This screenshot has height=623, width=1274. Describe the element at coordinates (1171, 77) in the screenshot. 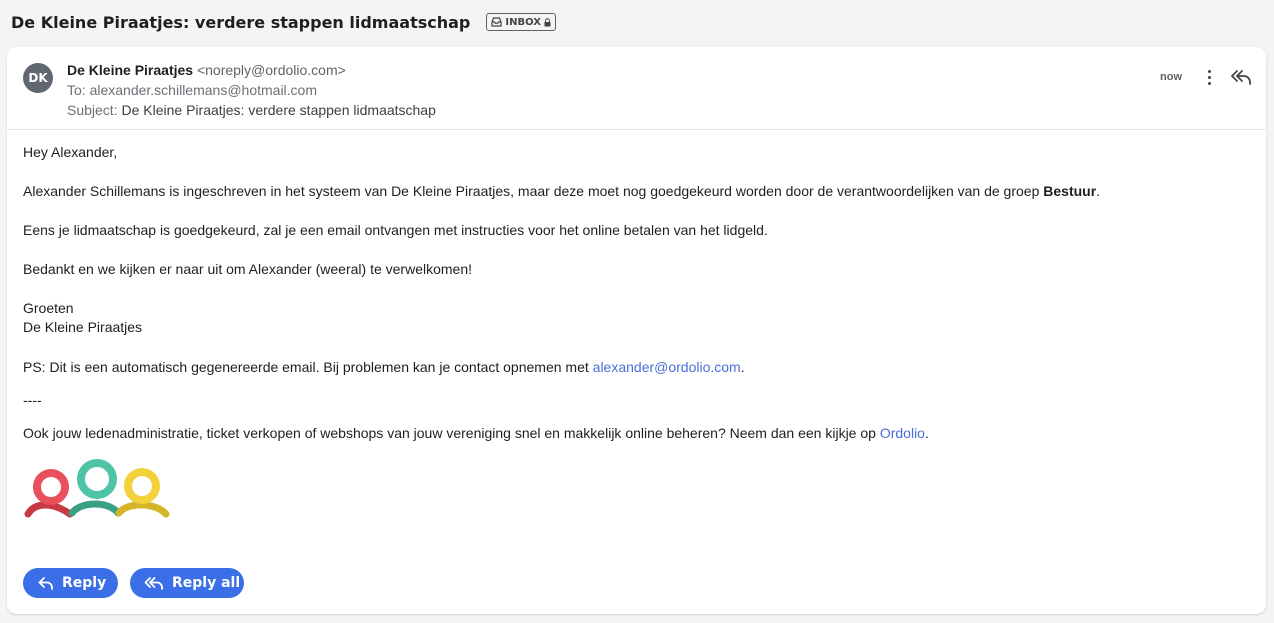

I see `timestamp: now` at that location.